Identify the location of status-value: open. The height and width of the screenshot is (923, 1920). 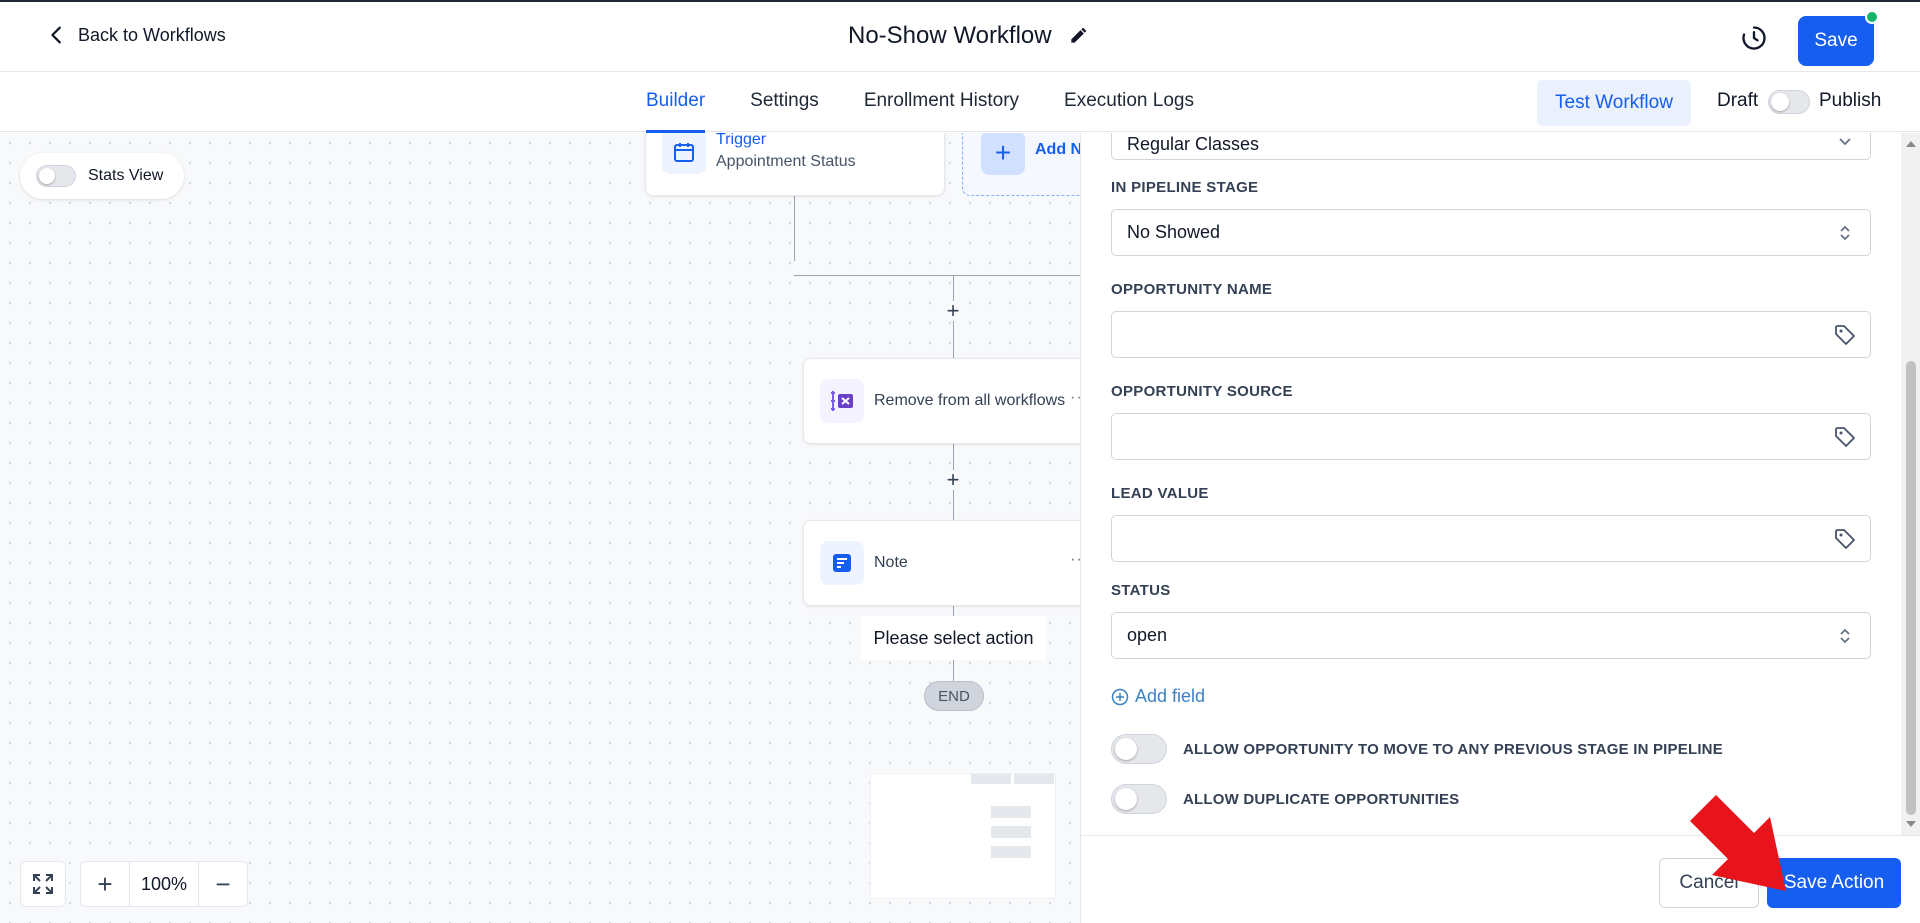
(1147, 635).